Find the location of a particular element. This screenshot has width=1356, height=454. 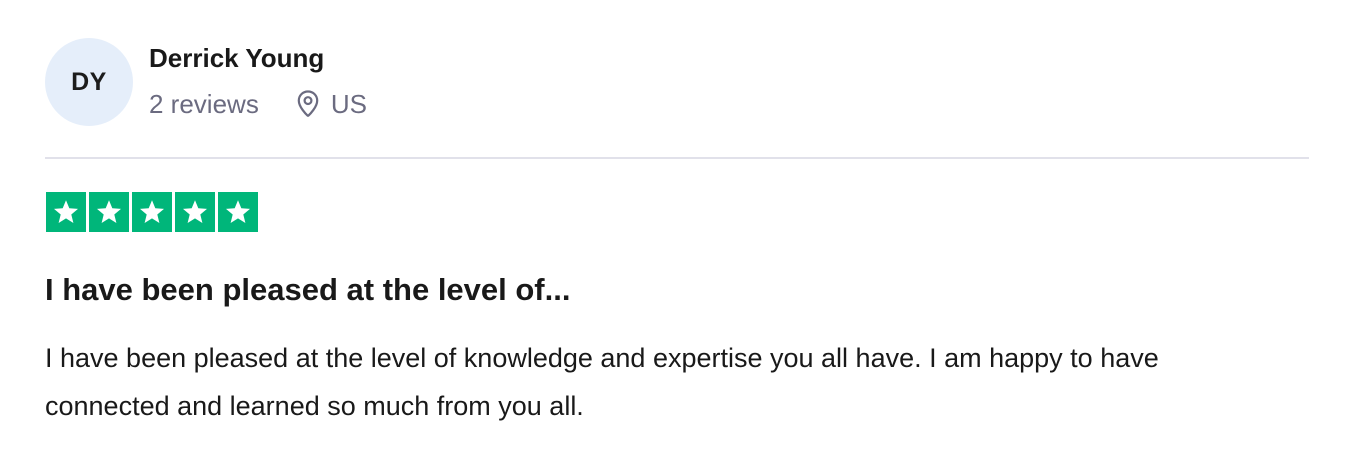

divider is located at coordinates (677, 158).